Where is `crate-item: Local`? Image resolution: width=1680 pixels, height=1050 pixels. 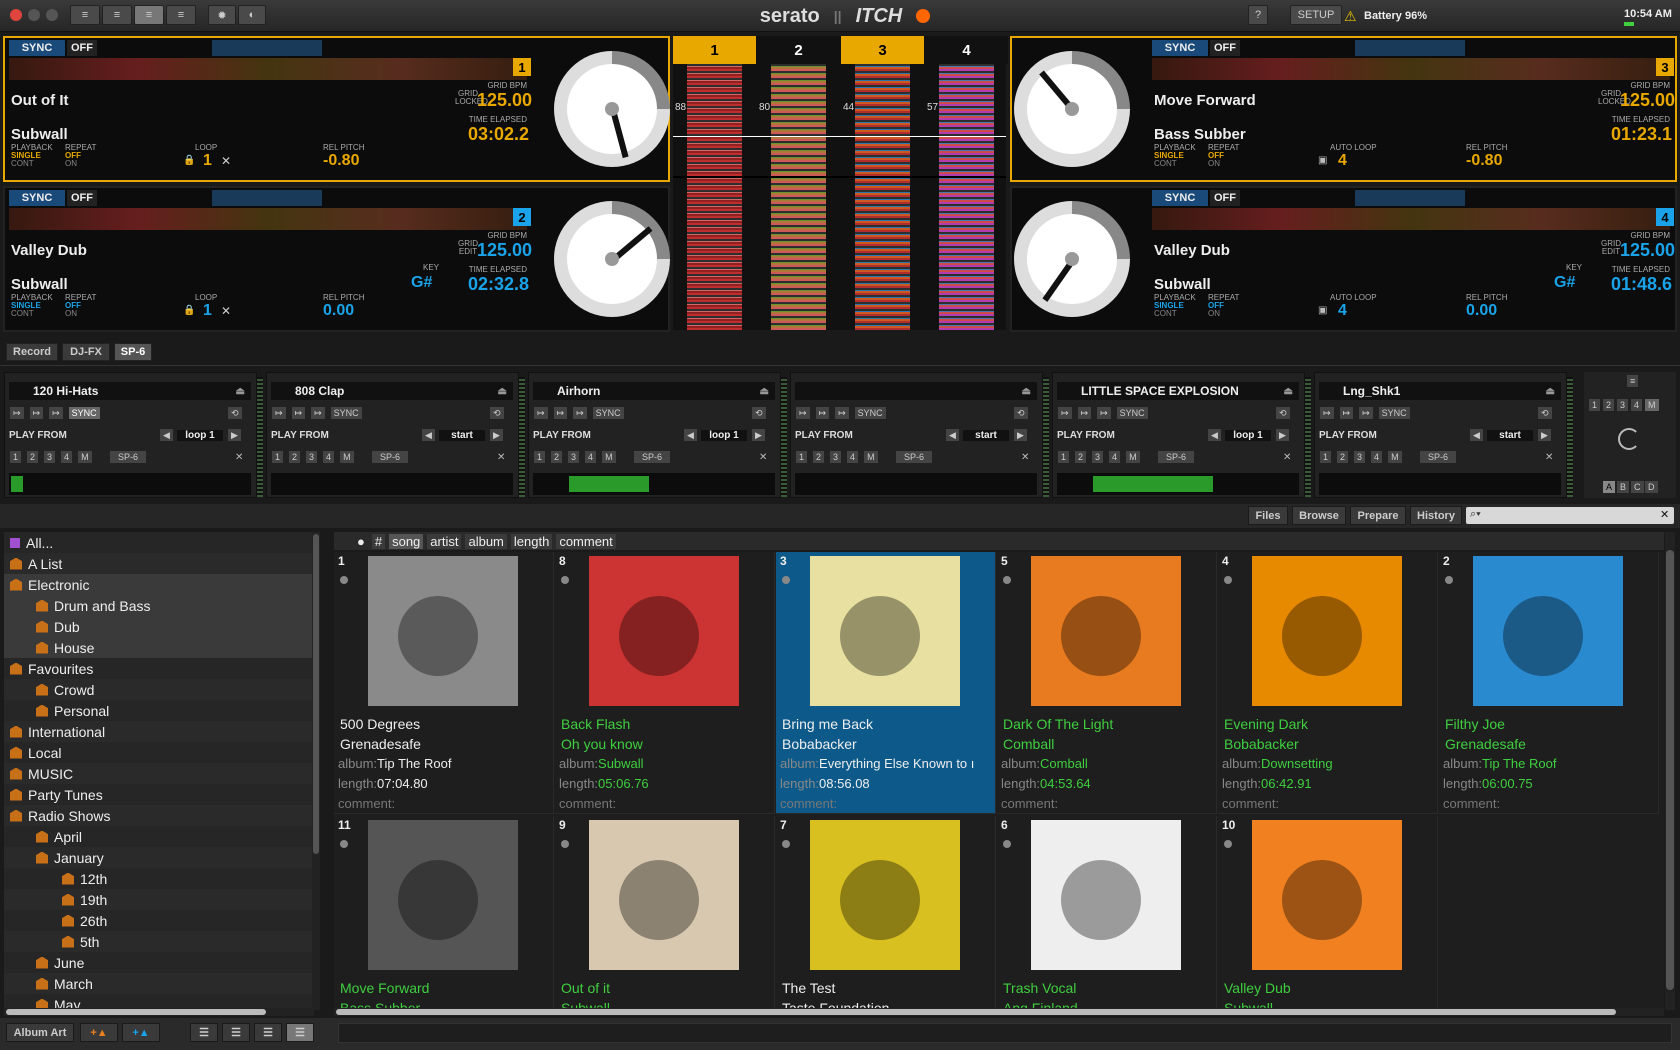
crate-item: Local is located at coordinates (159, 752).